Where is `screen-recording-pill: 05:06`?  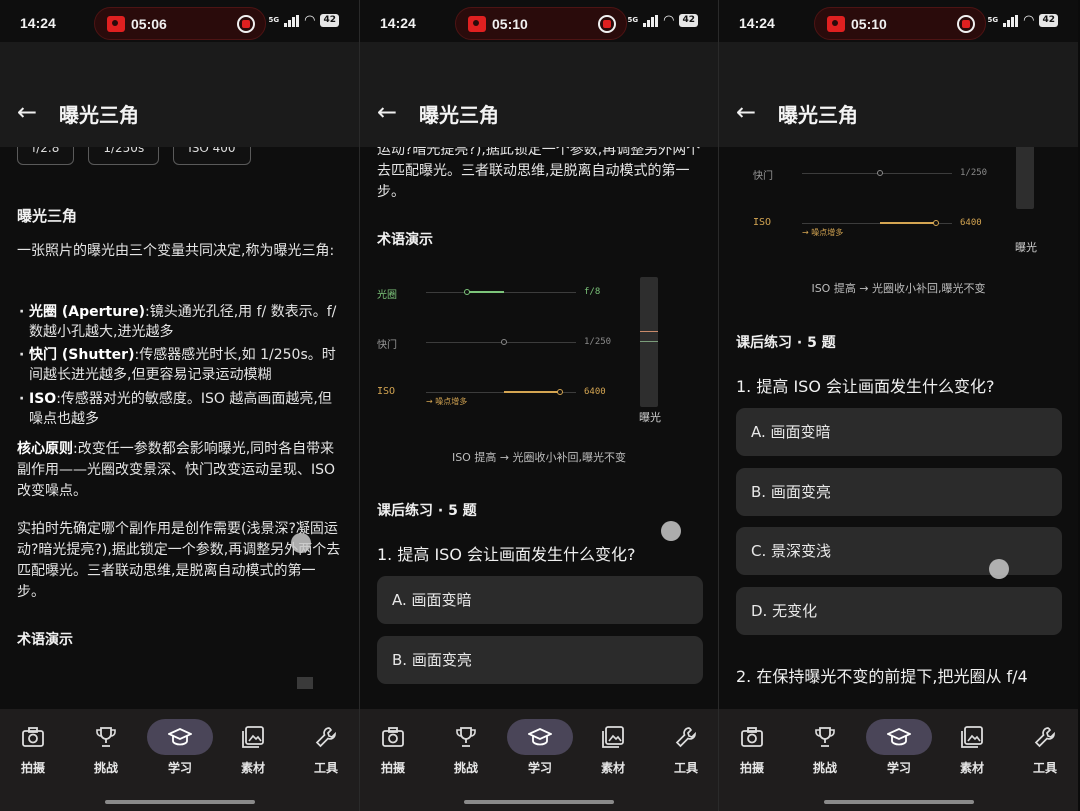 screen-recording-pill: 05:06 is located at coordinates (180, 23).